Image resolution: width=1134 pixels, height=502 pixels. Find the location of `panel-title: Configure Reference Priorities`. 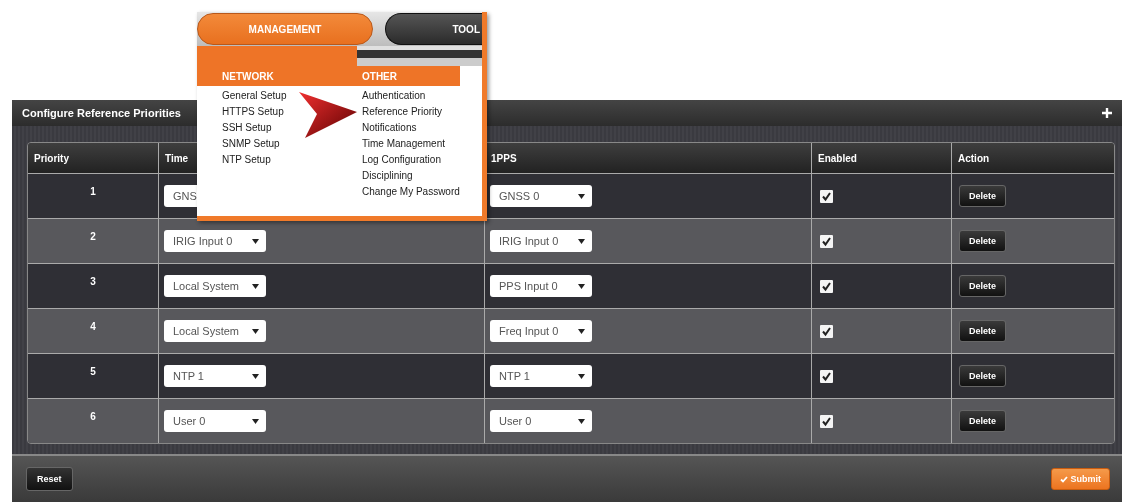

panel-title: Configure Reference Priorities is located at coordinates (101, 113).